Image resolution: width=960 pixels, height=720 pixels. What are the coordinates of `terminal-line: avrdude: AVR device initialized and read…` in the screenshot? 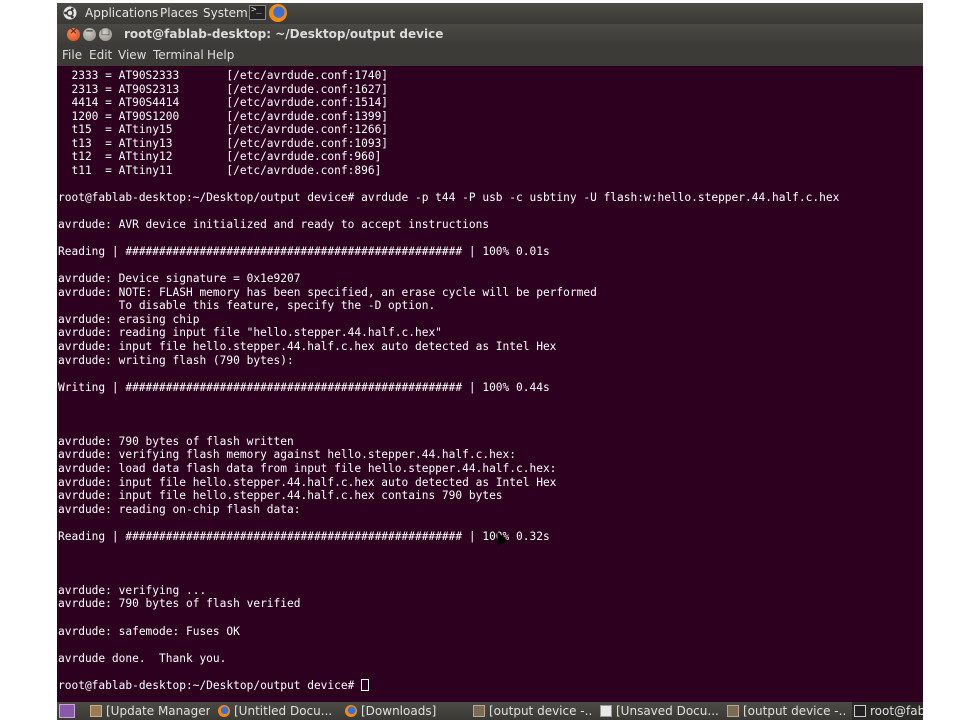 It's located at (274, 225).